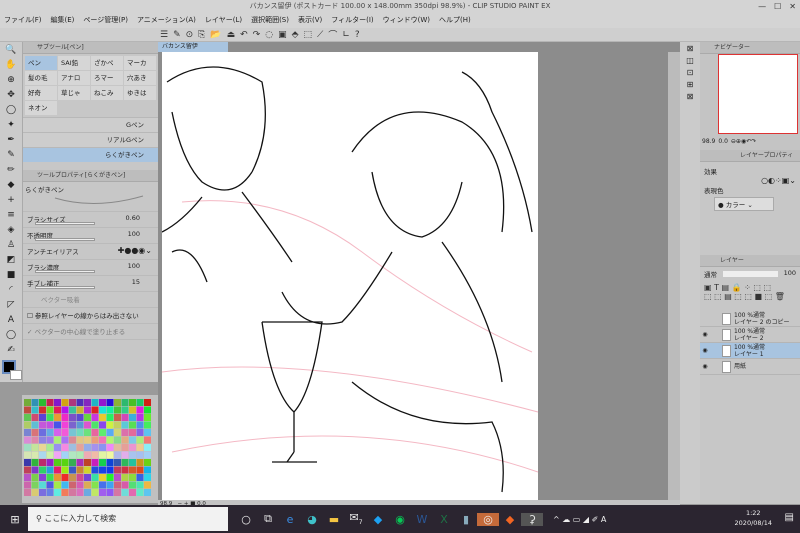 The image size is (800, 533). What do you see at coordinates (750, 261) in the screenshot?
I see `layer-tab: レイヤー` at bounding box center [750, 261].